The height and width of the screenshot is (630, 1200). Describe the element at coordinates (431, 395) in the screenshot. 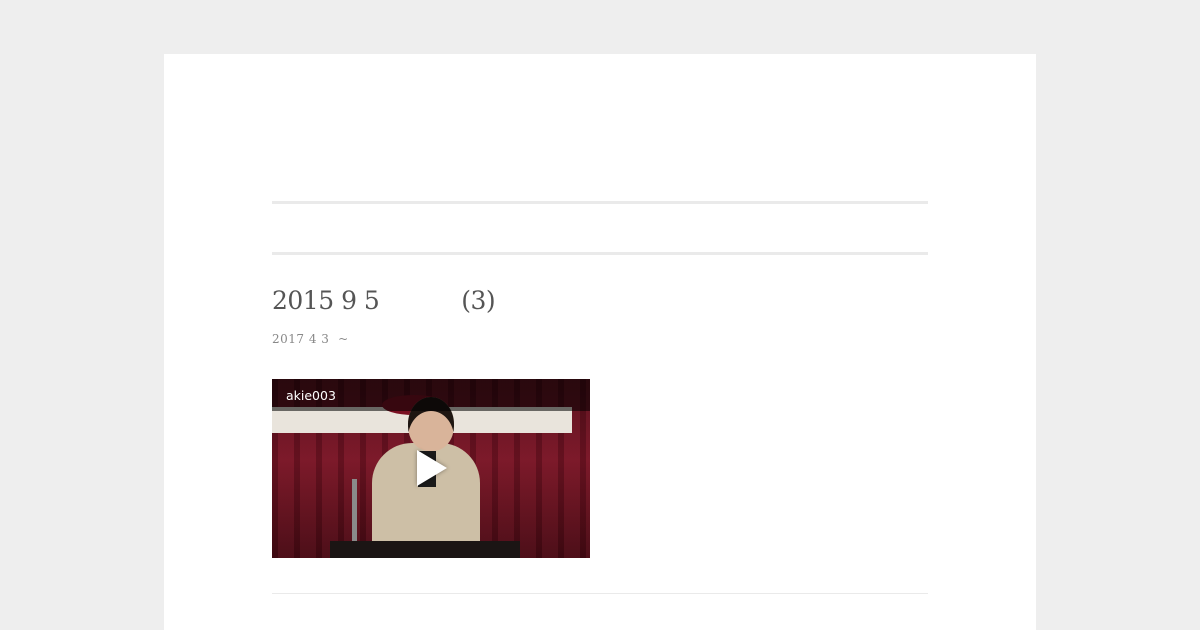

I see `video-title-bar: akie003` at that location.